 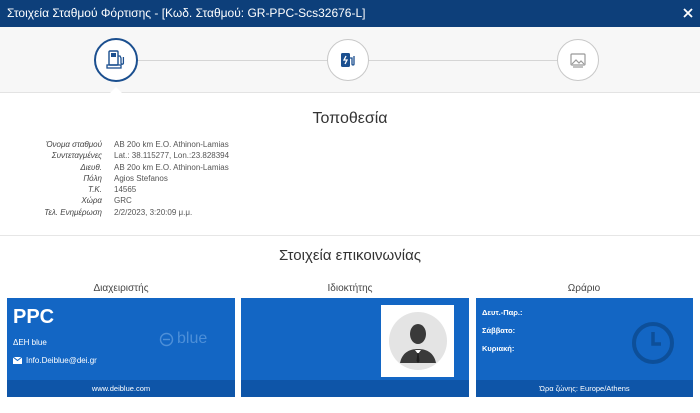 I want to click on step-station, so click(x=116, y=60).